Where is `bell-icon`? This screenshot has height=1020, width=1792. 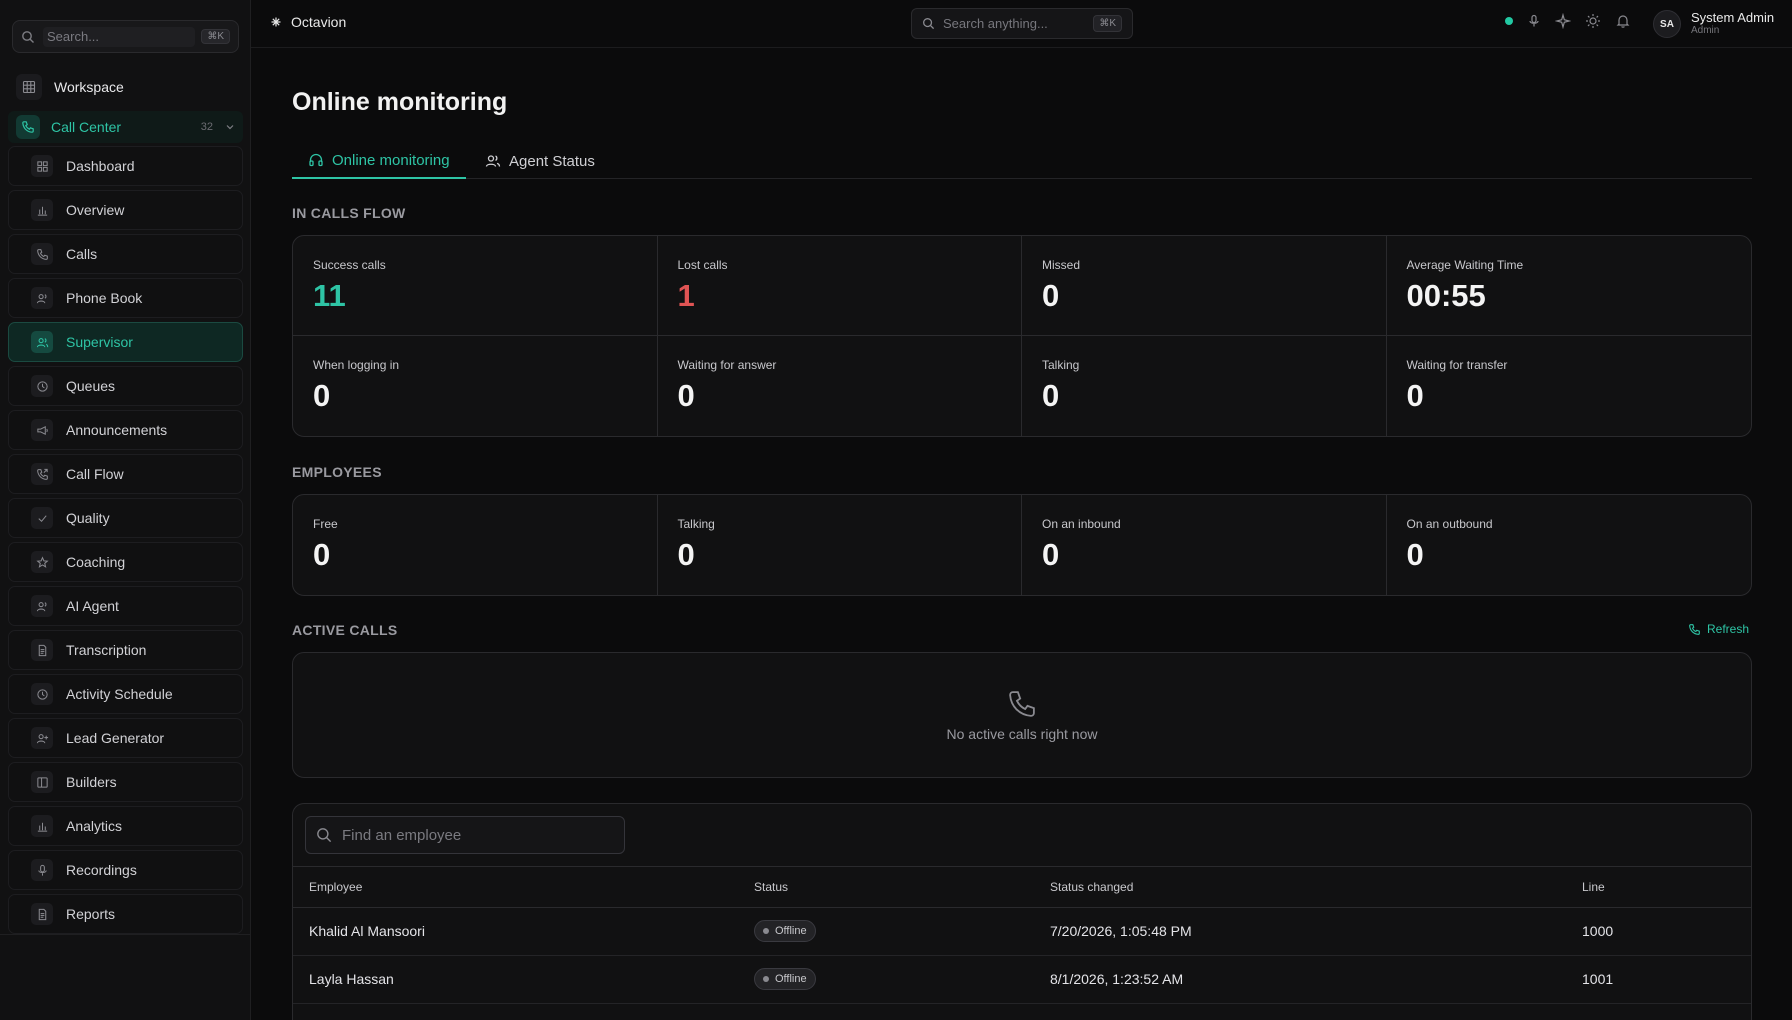
bell-icon is located at coordinates (1623, 21).